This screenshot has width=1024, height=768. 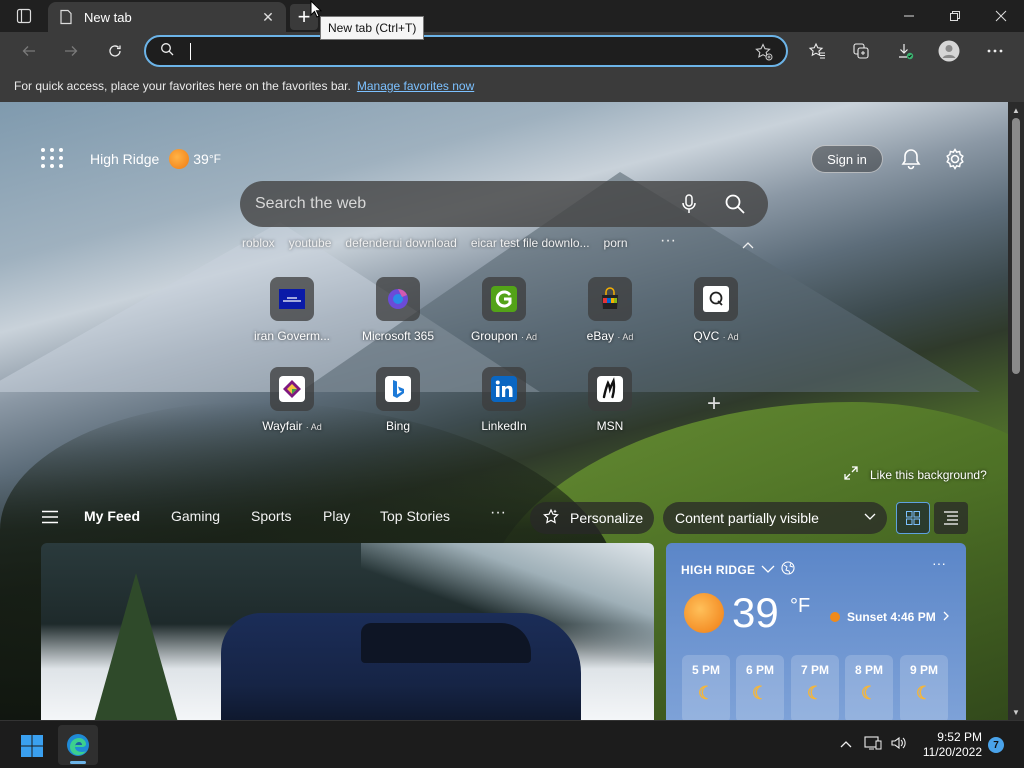 What do you see at coordinates (29, 51) in the screenshot?
I see `back-button` at bounding box center [29, 51].